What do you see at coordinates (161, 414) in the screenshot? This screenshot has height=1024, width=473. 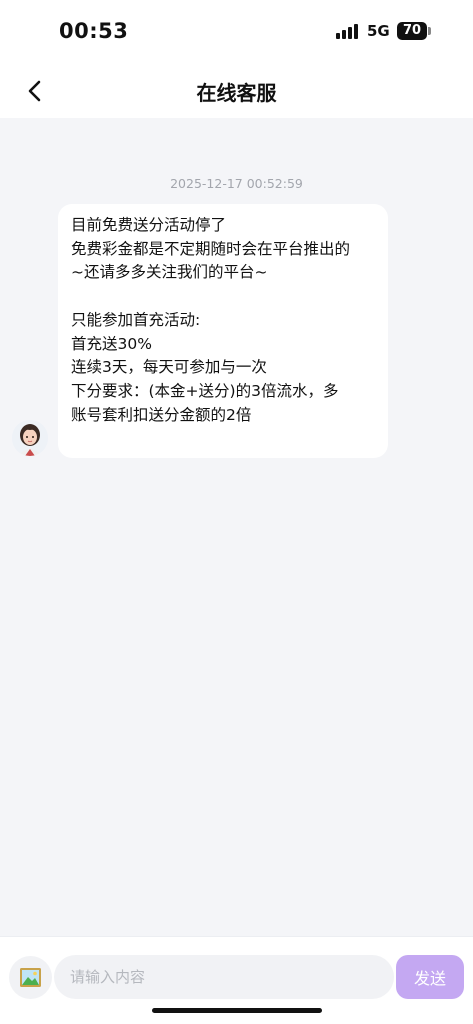 I see `message-line: 账号套利扣送分金额的2倍` at bounding box center [161, 414].